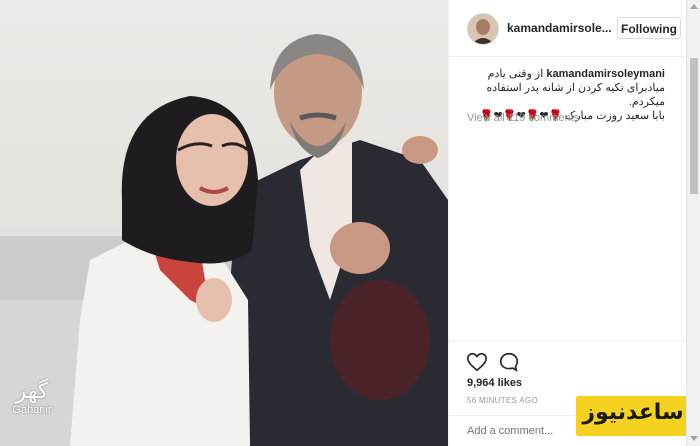 The height and width of the screenshot is (446, 700). I want to click on page-scrollbar, so click(693, 223).